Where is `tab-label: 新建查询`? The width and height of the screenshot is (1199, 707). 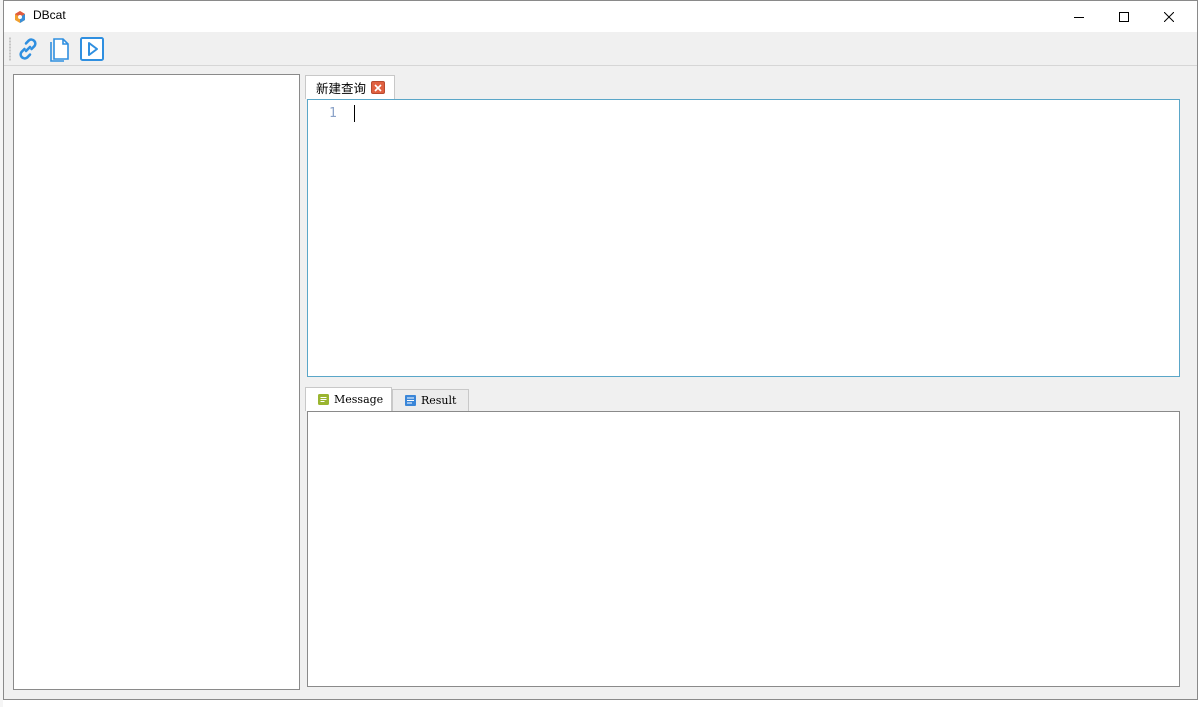
tab-label: 新建查询 is located at coordinates (341, 88).